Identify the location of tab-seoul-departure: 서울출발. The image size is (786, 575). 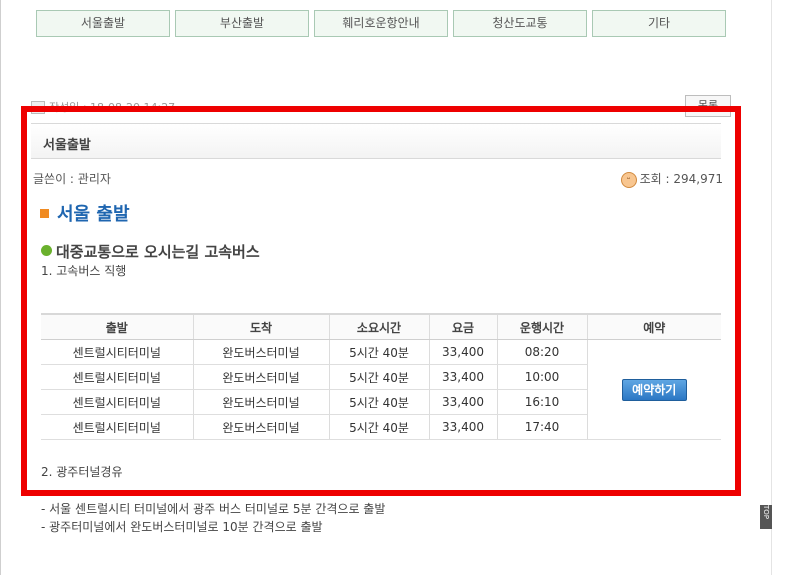
(103, 23).